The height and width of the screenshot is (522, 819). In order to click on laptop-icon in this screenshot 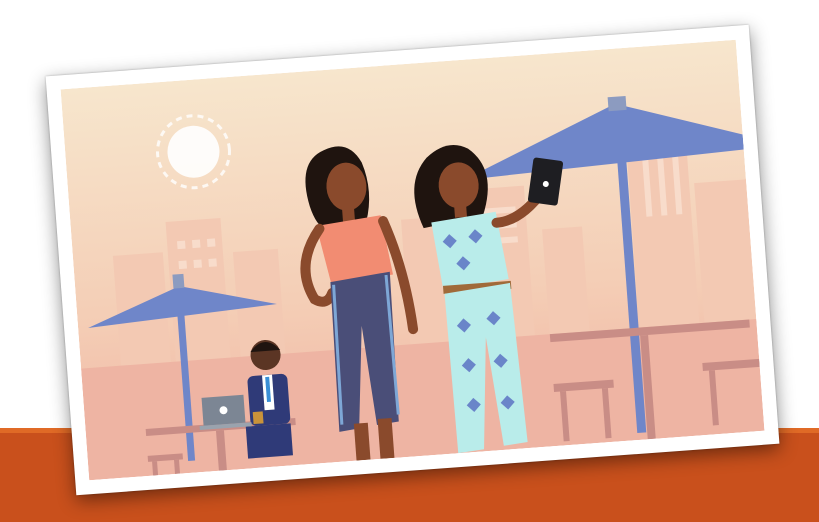, I will do `click(225, 412)`.